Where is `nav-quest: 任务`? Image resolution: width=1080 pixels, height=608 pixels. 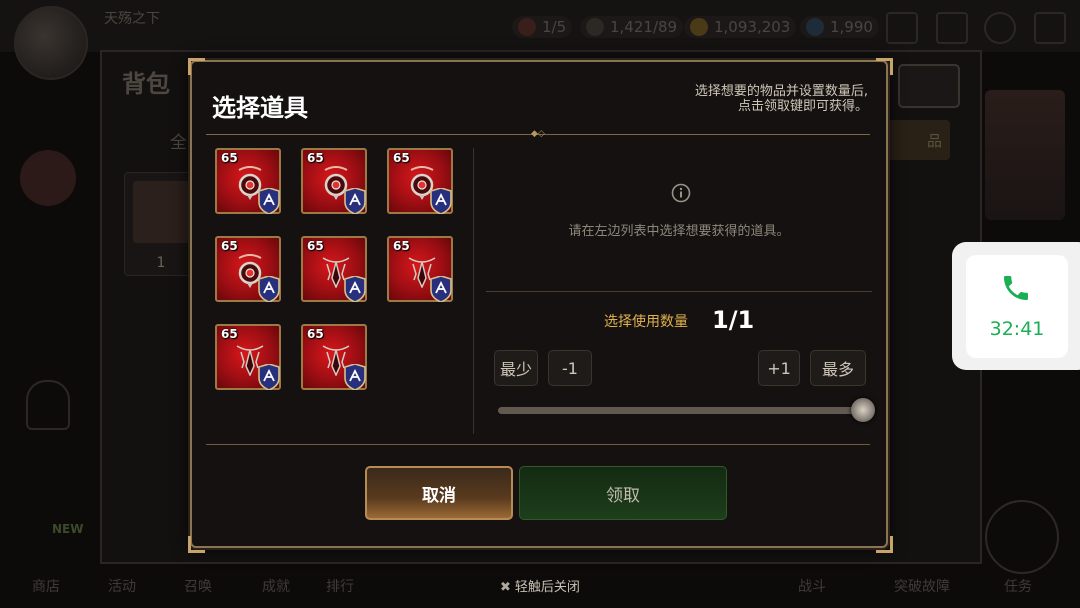
nav-quest: 任务 is located at coordinates (1018, 587).